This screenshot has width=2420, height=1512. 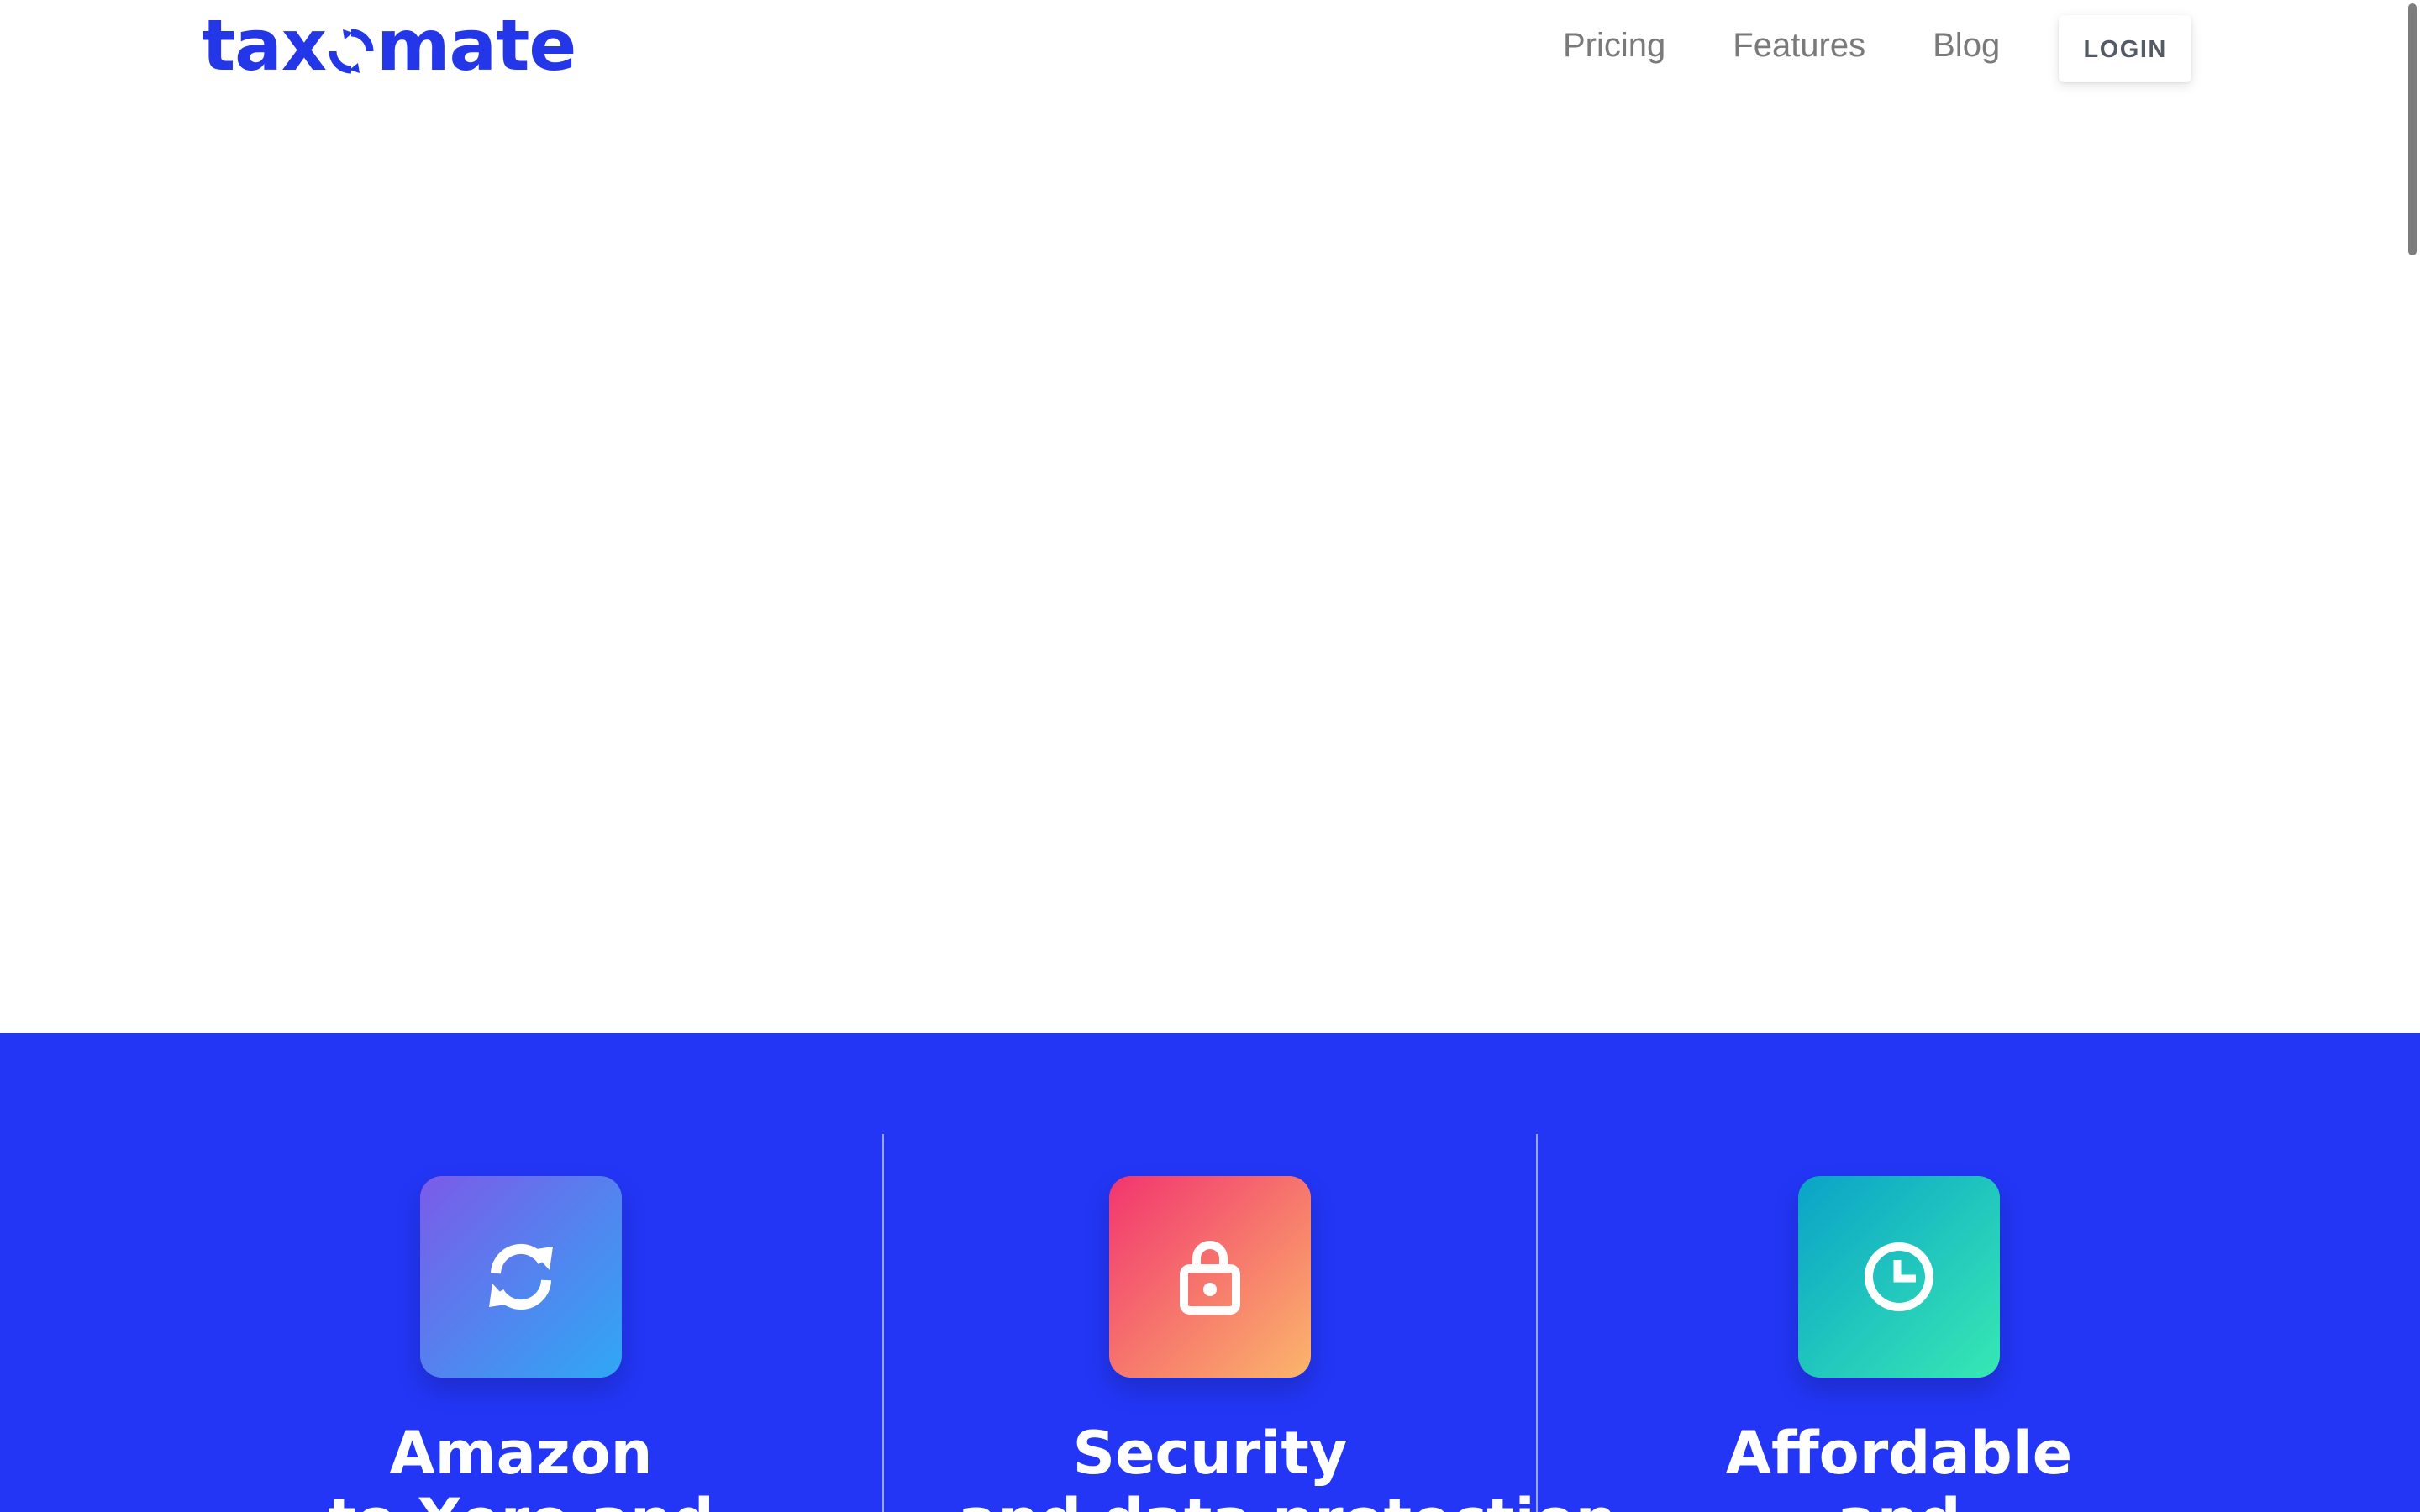 I want to click on login-button: LOGIN, so click(x=2125, y=48).